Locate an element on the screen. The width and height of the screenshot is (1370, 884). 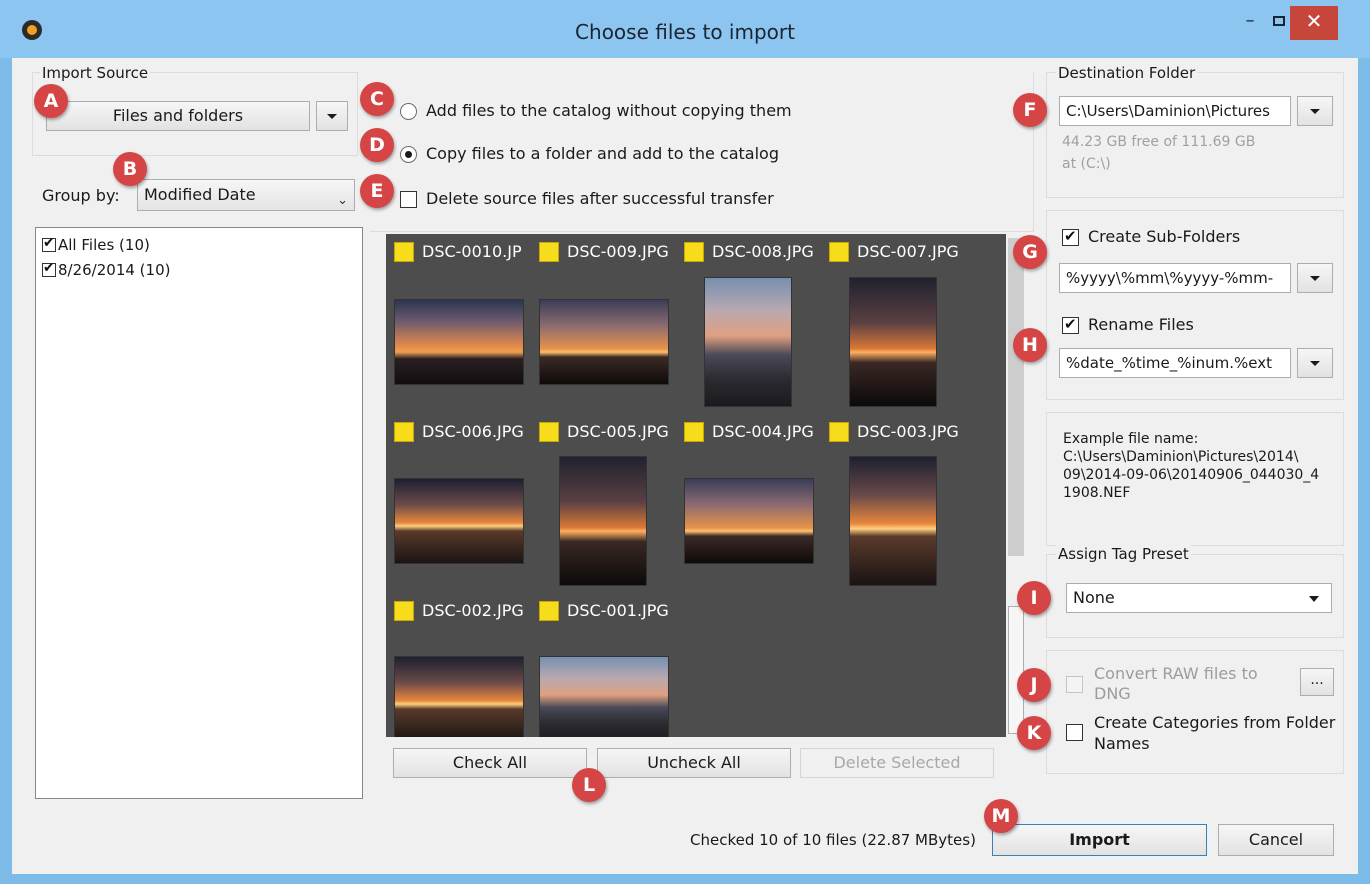
callout-marker-c: C is located at coordinates (377, 99).